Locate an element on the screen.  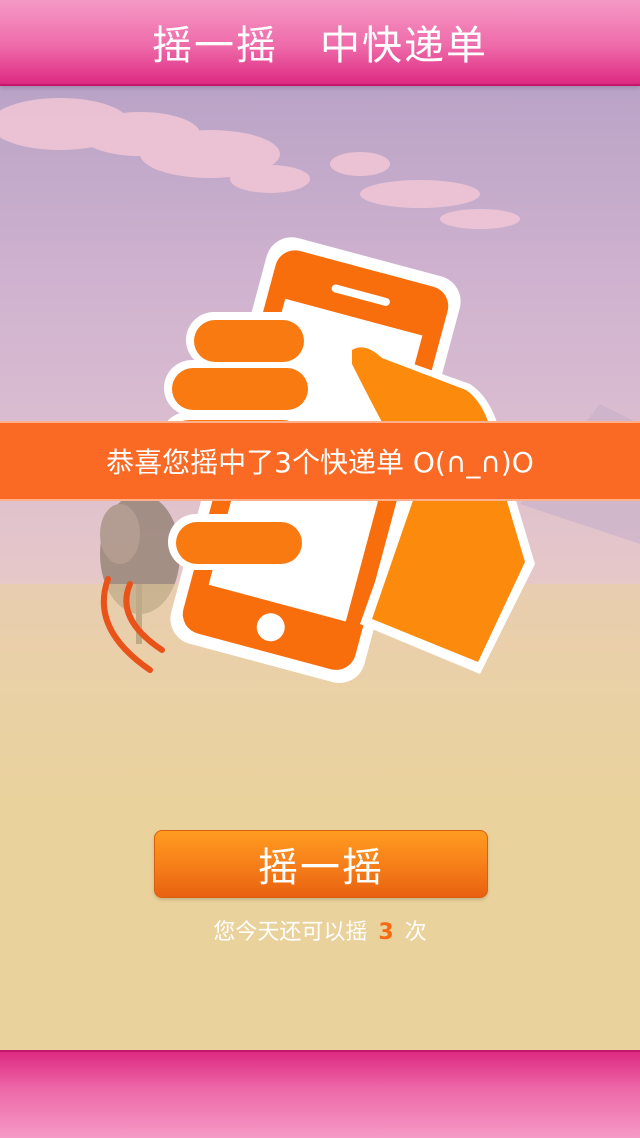
remaining-shakes-text: 您今天还可以摇 3 次 is located at coordinates (320, 930).